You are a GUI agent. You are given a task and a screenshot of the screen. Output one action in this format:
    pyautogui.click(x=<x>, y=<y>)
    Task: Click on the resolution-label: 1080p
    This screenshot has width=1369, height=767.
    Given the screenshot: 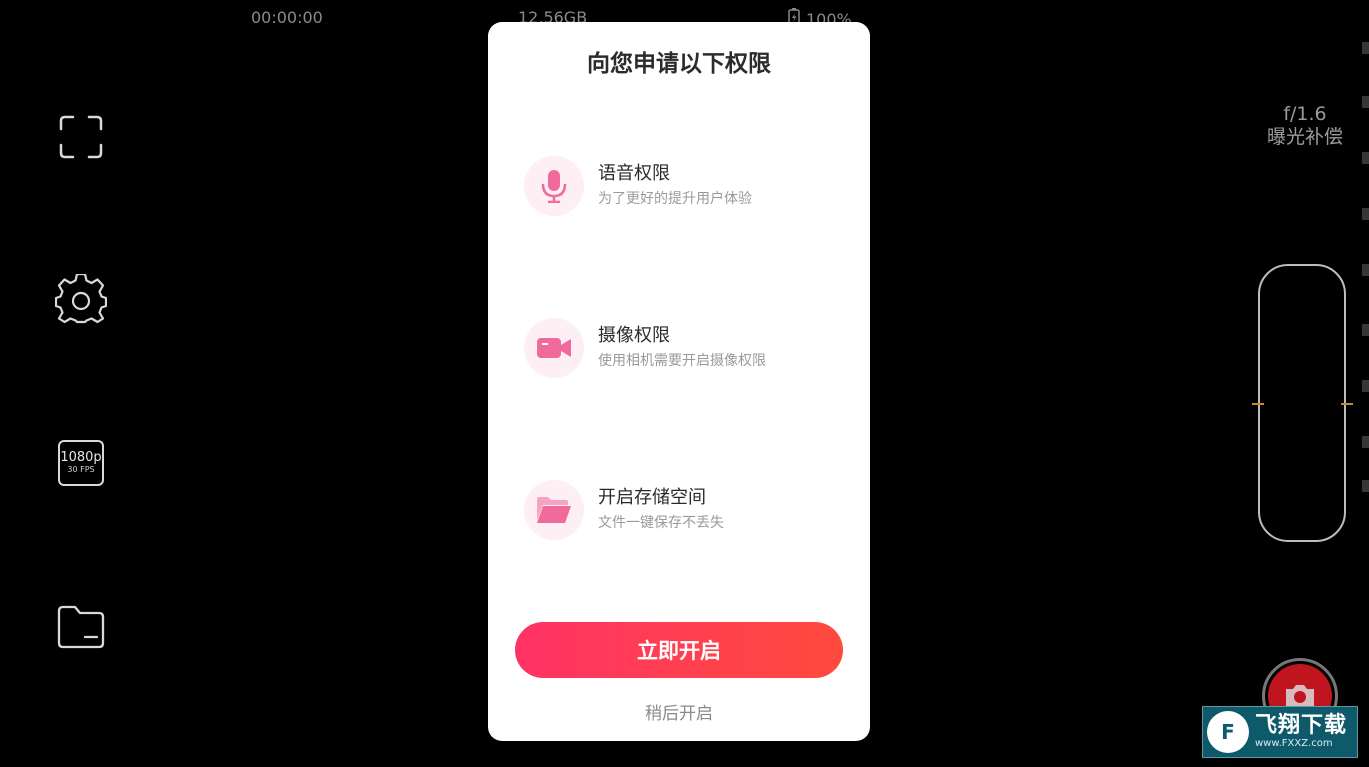 What is the action you would take?
    pyautogui.click(x=81, y=457)
    